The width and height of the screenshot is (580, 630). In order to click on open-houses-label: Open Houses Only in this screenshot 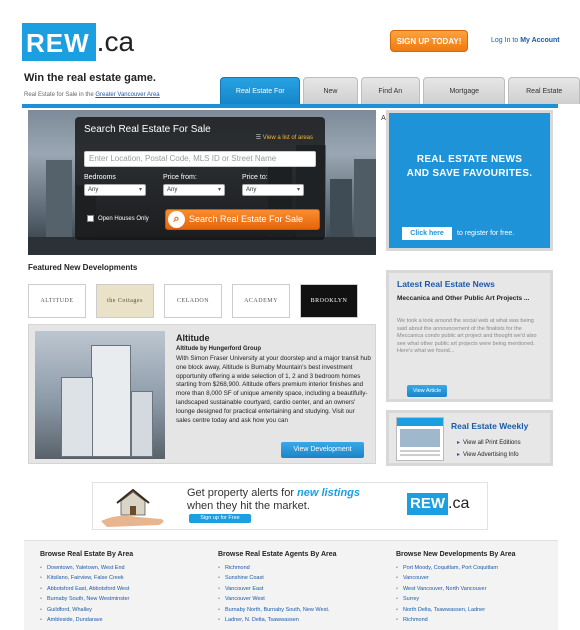, I will do `click(123, 218)`.